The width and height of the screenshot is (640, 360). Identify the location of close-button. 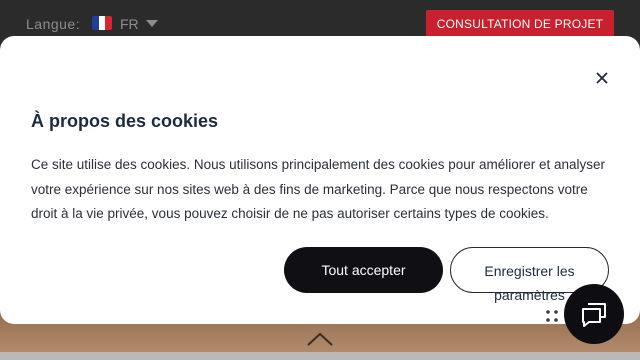
(602, 78).